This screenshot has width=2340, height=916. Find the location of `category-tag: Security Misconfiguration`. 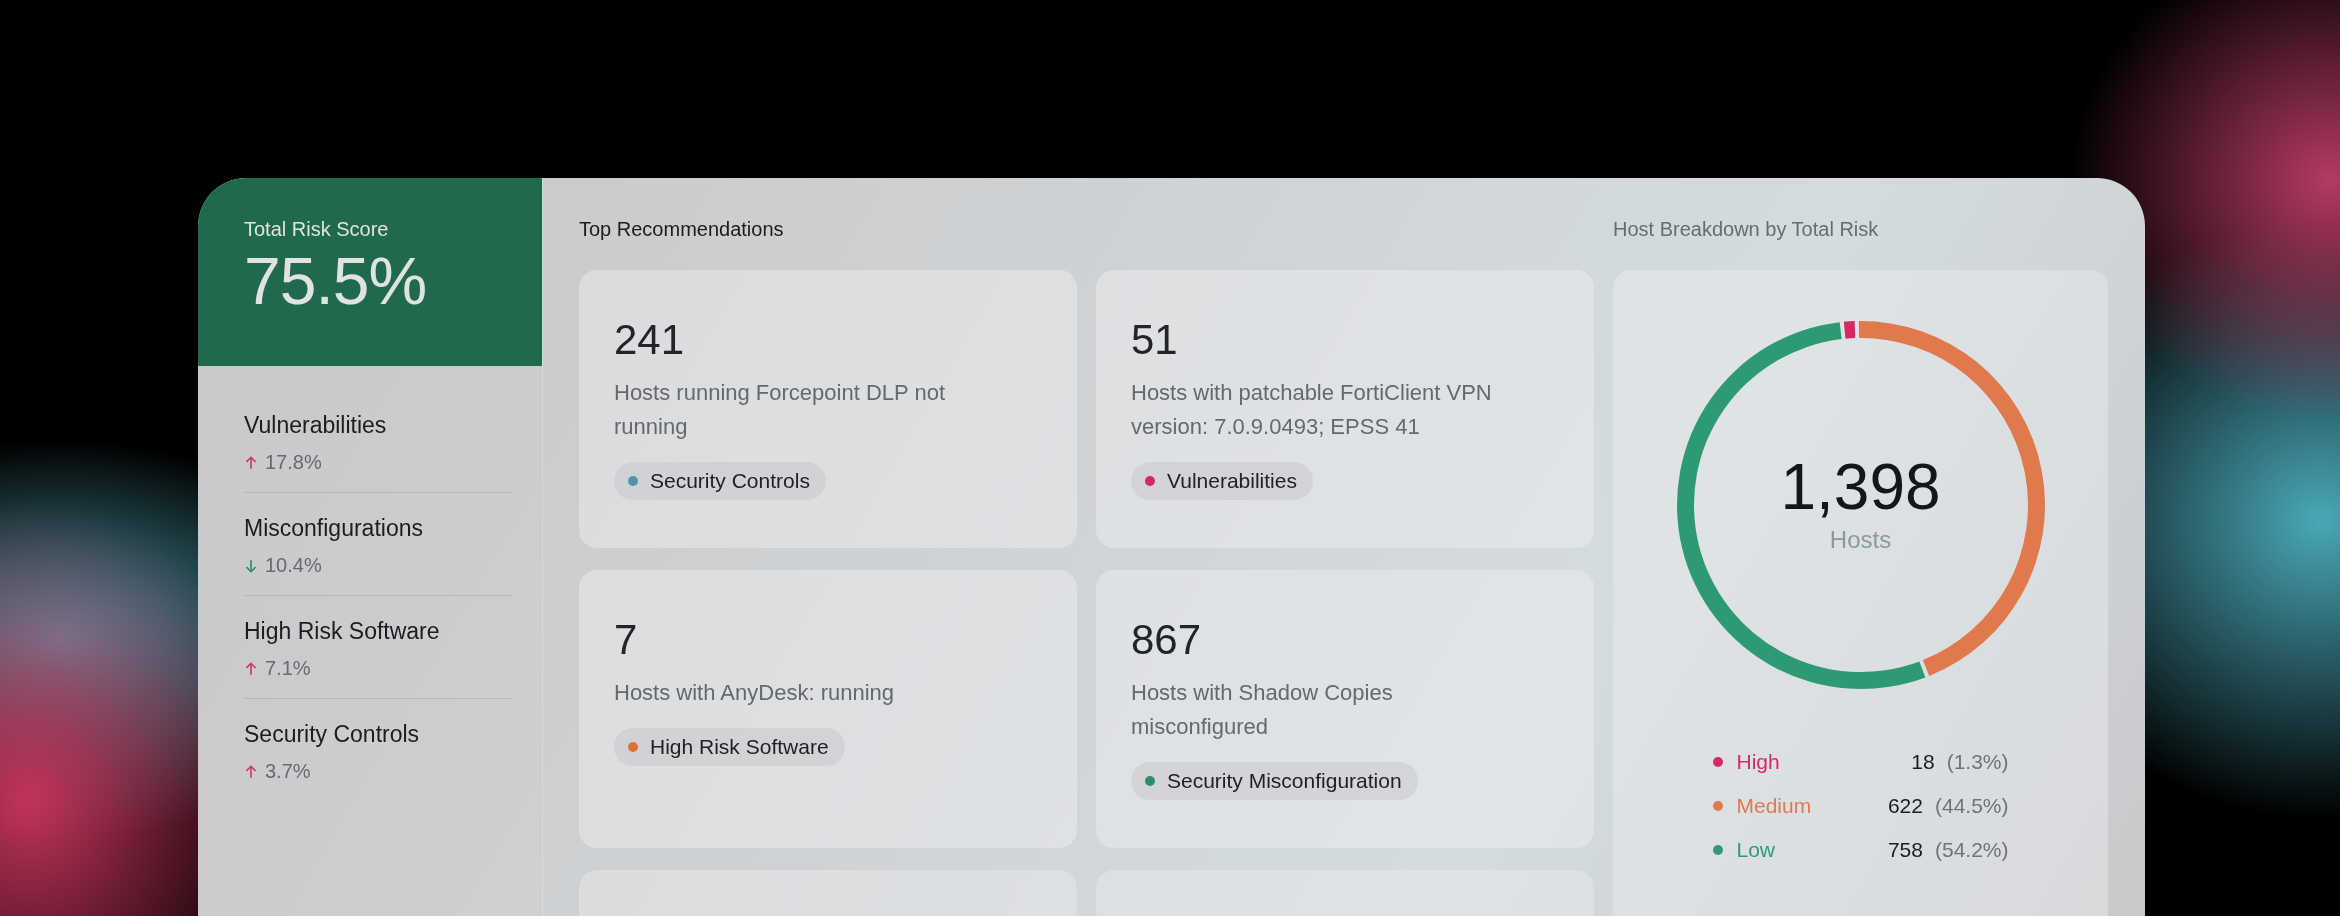

category-tag: Security Misconfiguration is located at coordinates (1274, 781).